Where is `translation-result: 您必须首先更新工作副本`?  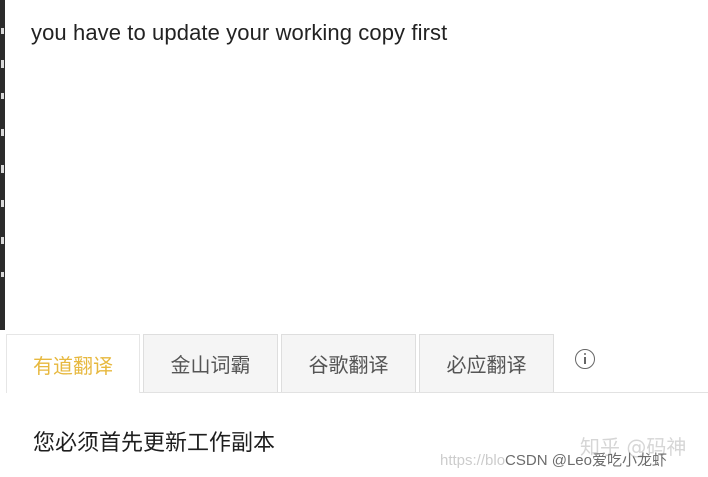
translation-result: 您必须首先更新工作副本 is located at coordinates (154, 443).